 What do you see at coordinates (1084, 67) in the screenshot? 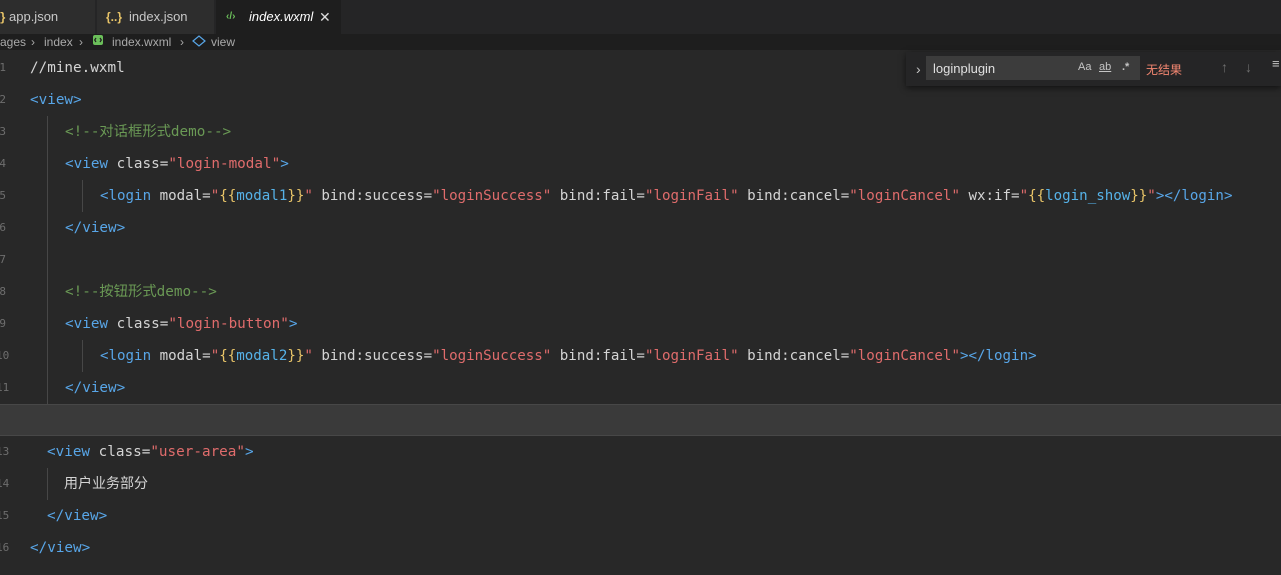
I see `match-case-icon: Aa` at bounding box center [1084, 67].